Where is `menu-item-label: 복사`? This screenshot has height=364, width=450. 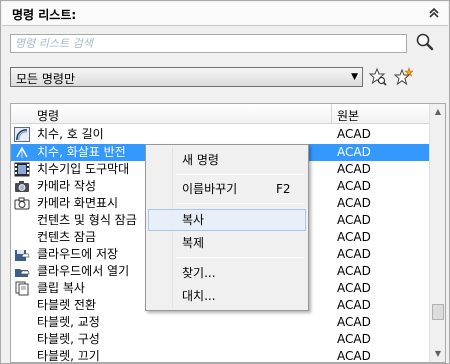
menu-item-label: 복사 is located at coordinates (193, 220).